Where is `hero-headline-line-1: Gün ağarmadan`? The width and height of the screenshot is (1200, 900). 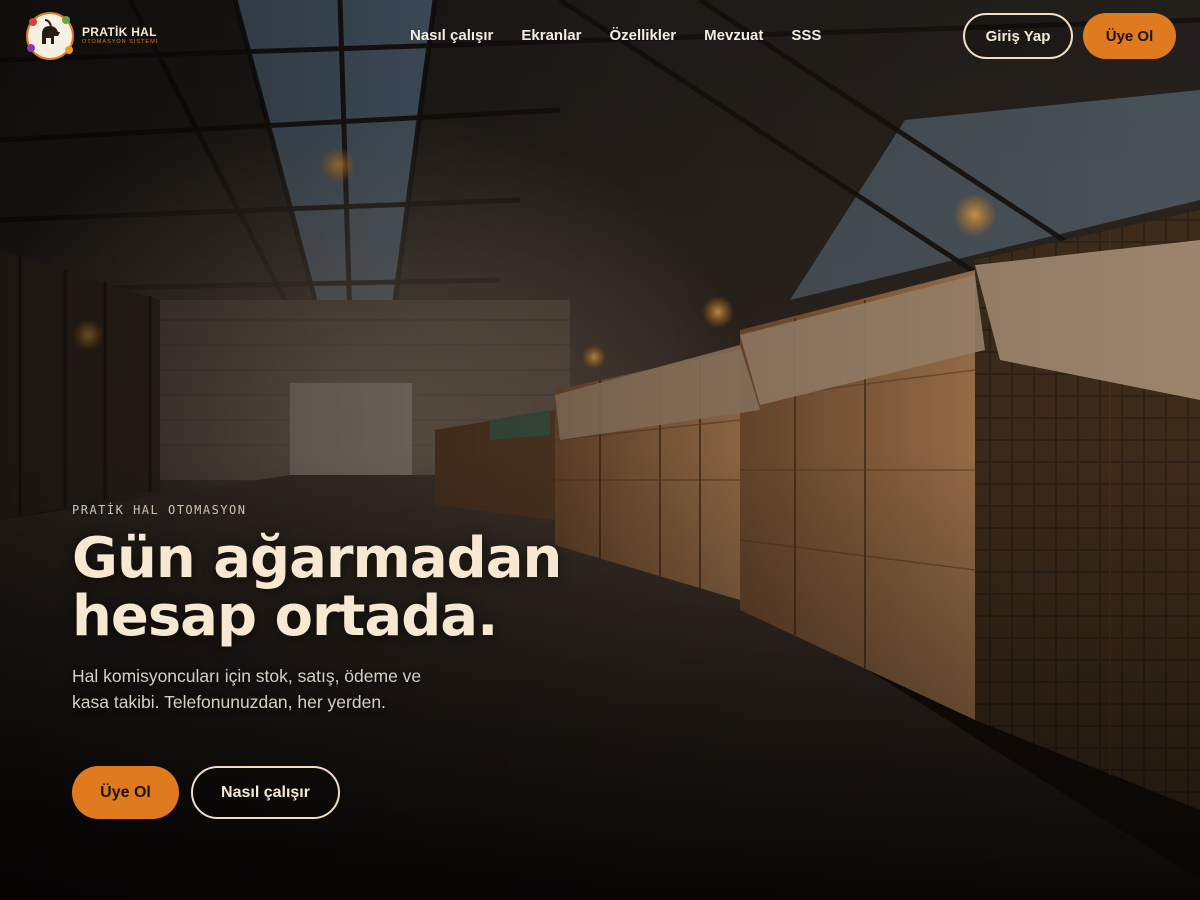
hero-headline-line-1: Gün ağarmadan is located at coordinates (317, 558).